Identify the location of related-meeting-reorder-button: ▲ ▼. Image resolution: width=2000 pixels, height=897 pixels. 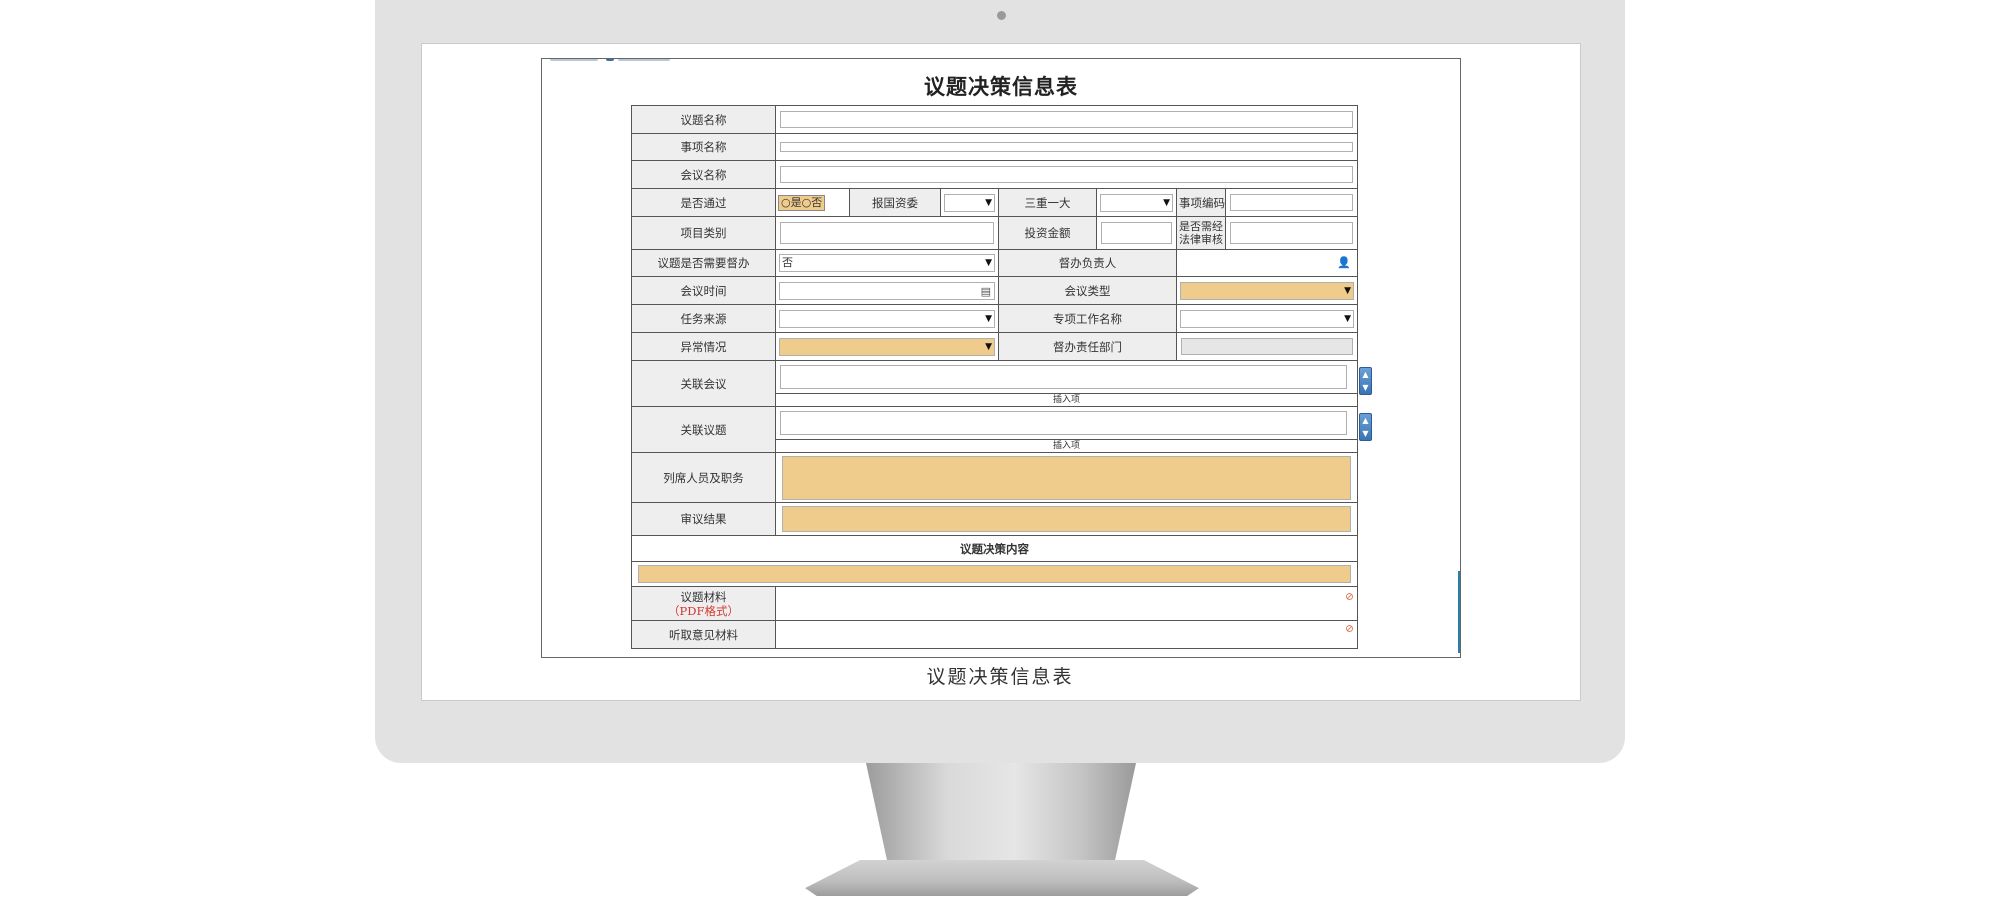
(1365, 381).